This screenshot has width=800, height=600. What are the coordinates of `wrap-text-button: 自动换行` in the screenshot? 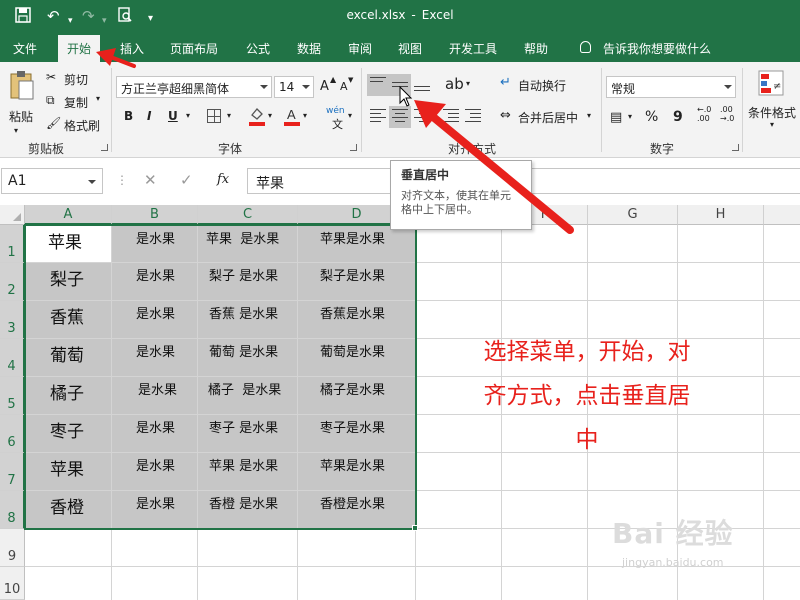 It's located at (542, 85).